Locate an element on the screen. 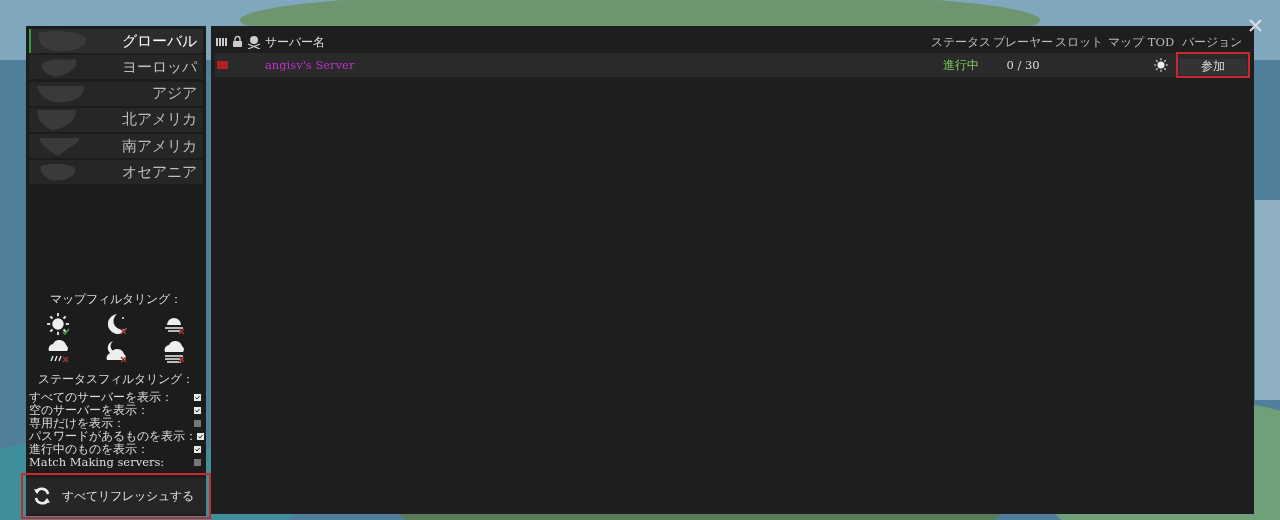 The height and width of the screenshot is (520, 1280). filter-label: 専用だけを表示： is located at coordinates (77, 423).